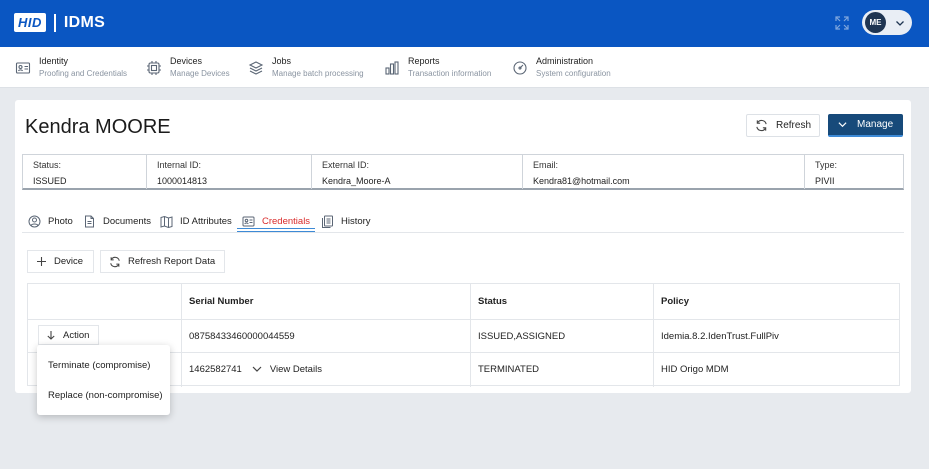 The width and height of the screenshot is (929, 469). Describe the element at coordinates (325, 301) in the screenshot. I see `column-header-serial-number: Serial Number` at that location.